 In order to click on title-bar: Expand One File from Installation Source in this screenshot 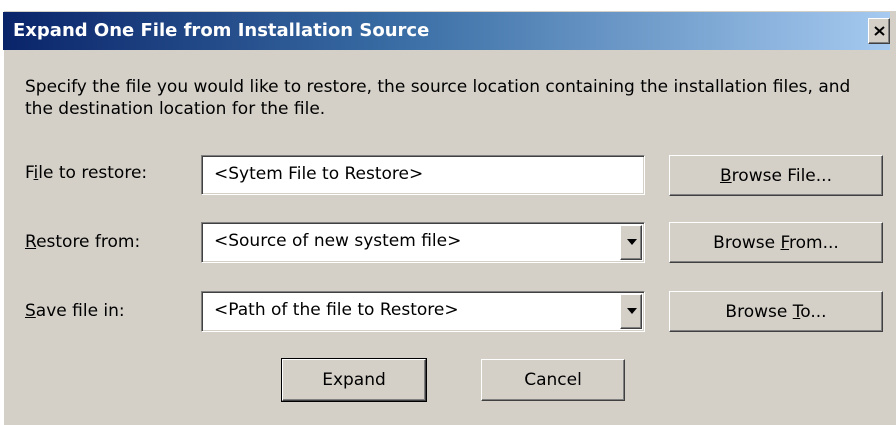, I will do `click(446, 31)`.